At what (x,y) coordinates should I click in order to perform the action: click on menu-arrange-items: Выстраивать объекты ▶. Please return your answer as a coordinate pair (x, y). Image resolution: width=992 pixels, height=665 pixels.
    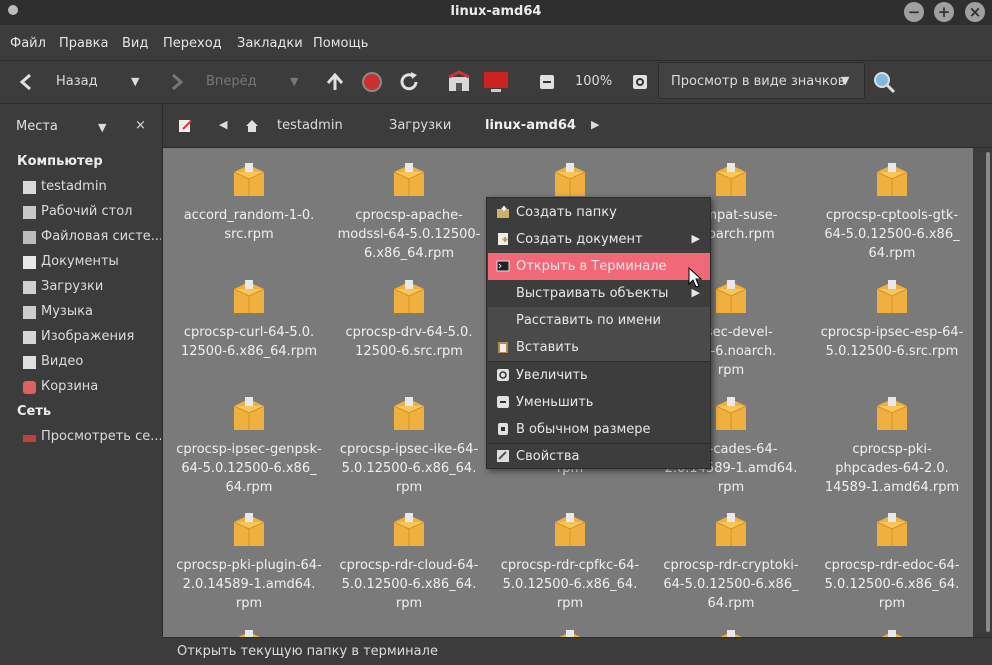
    Looking at the image, I should click on (599, 293).